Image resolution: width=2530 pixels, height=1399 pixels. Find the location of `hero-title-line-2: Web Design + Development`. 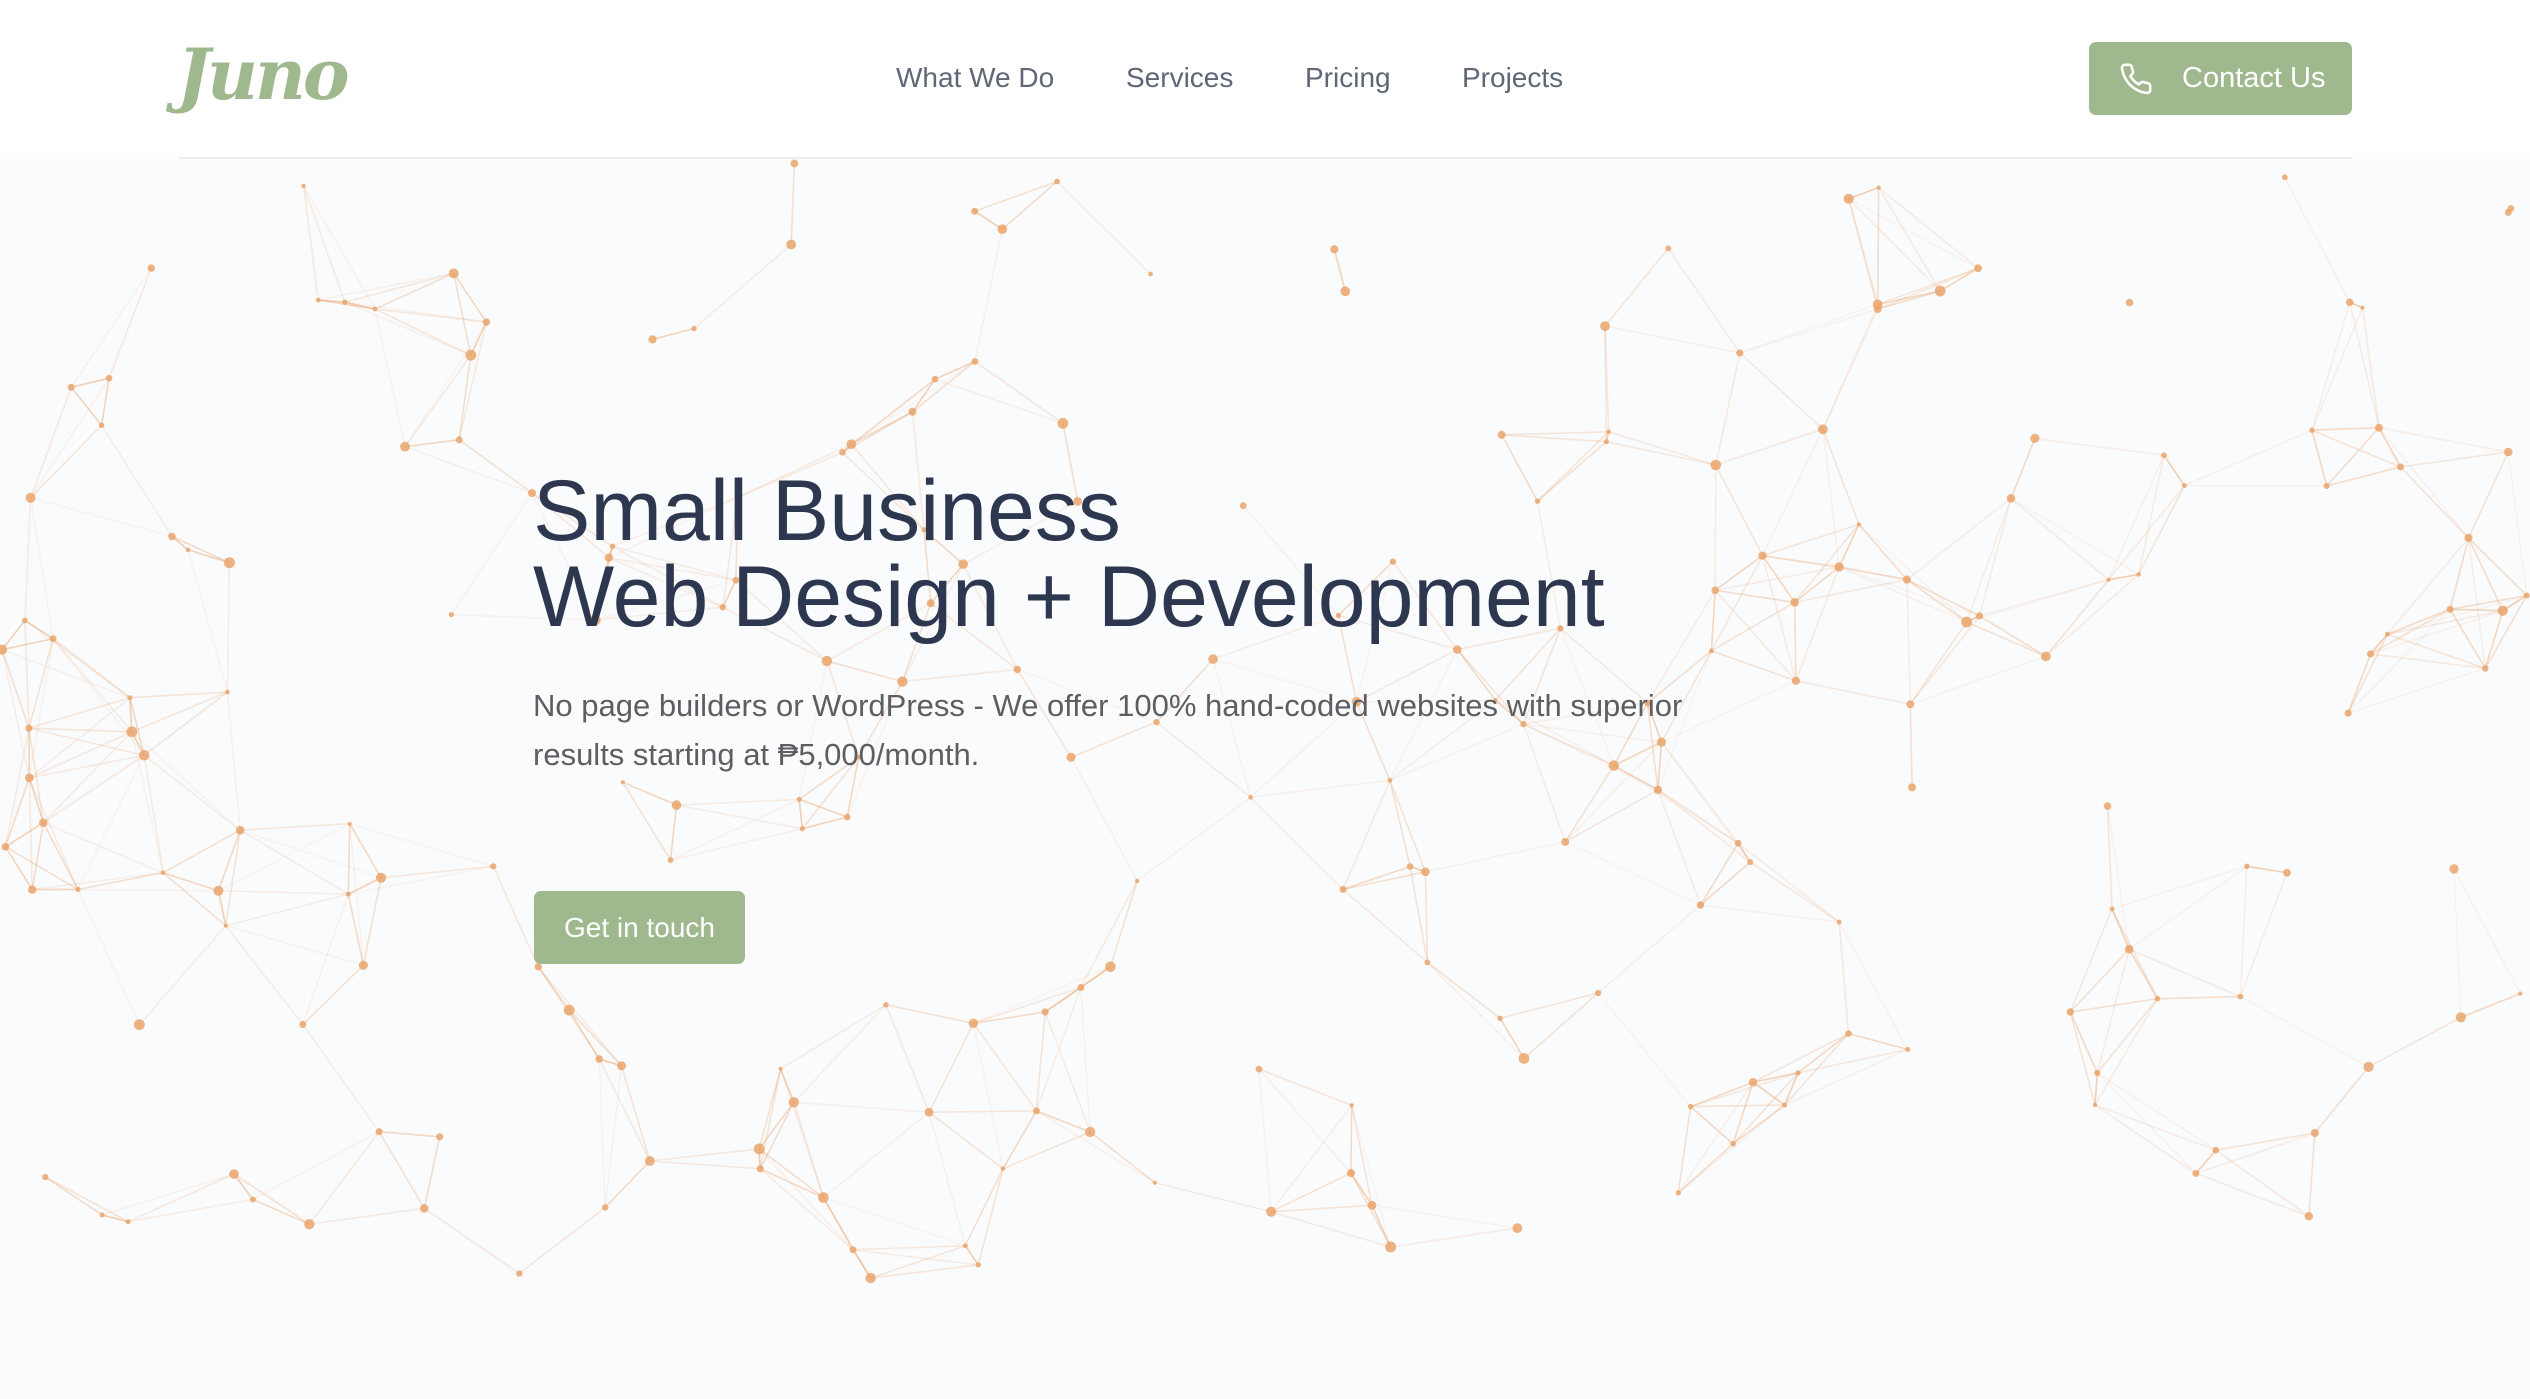

hero-title-line-2: Web Design + Development is located at coordinates (1069, 597).